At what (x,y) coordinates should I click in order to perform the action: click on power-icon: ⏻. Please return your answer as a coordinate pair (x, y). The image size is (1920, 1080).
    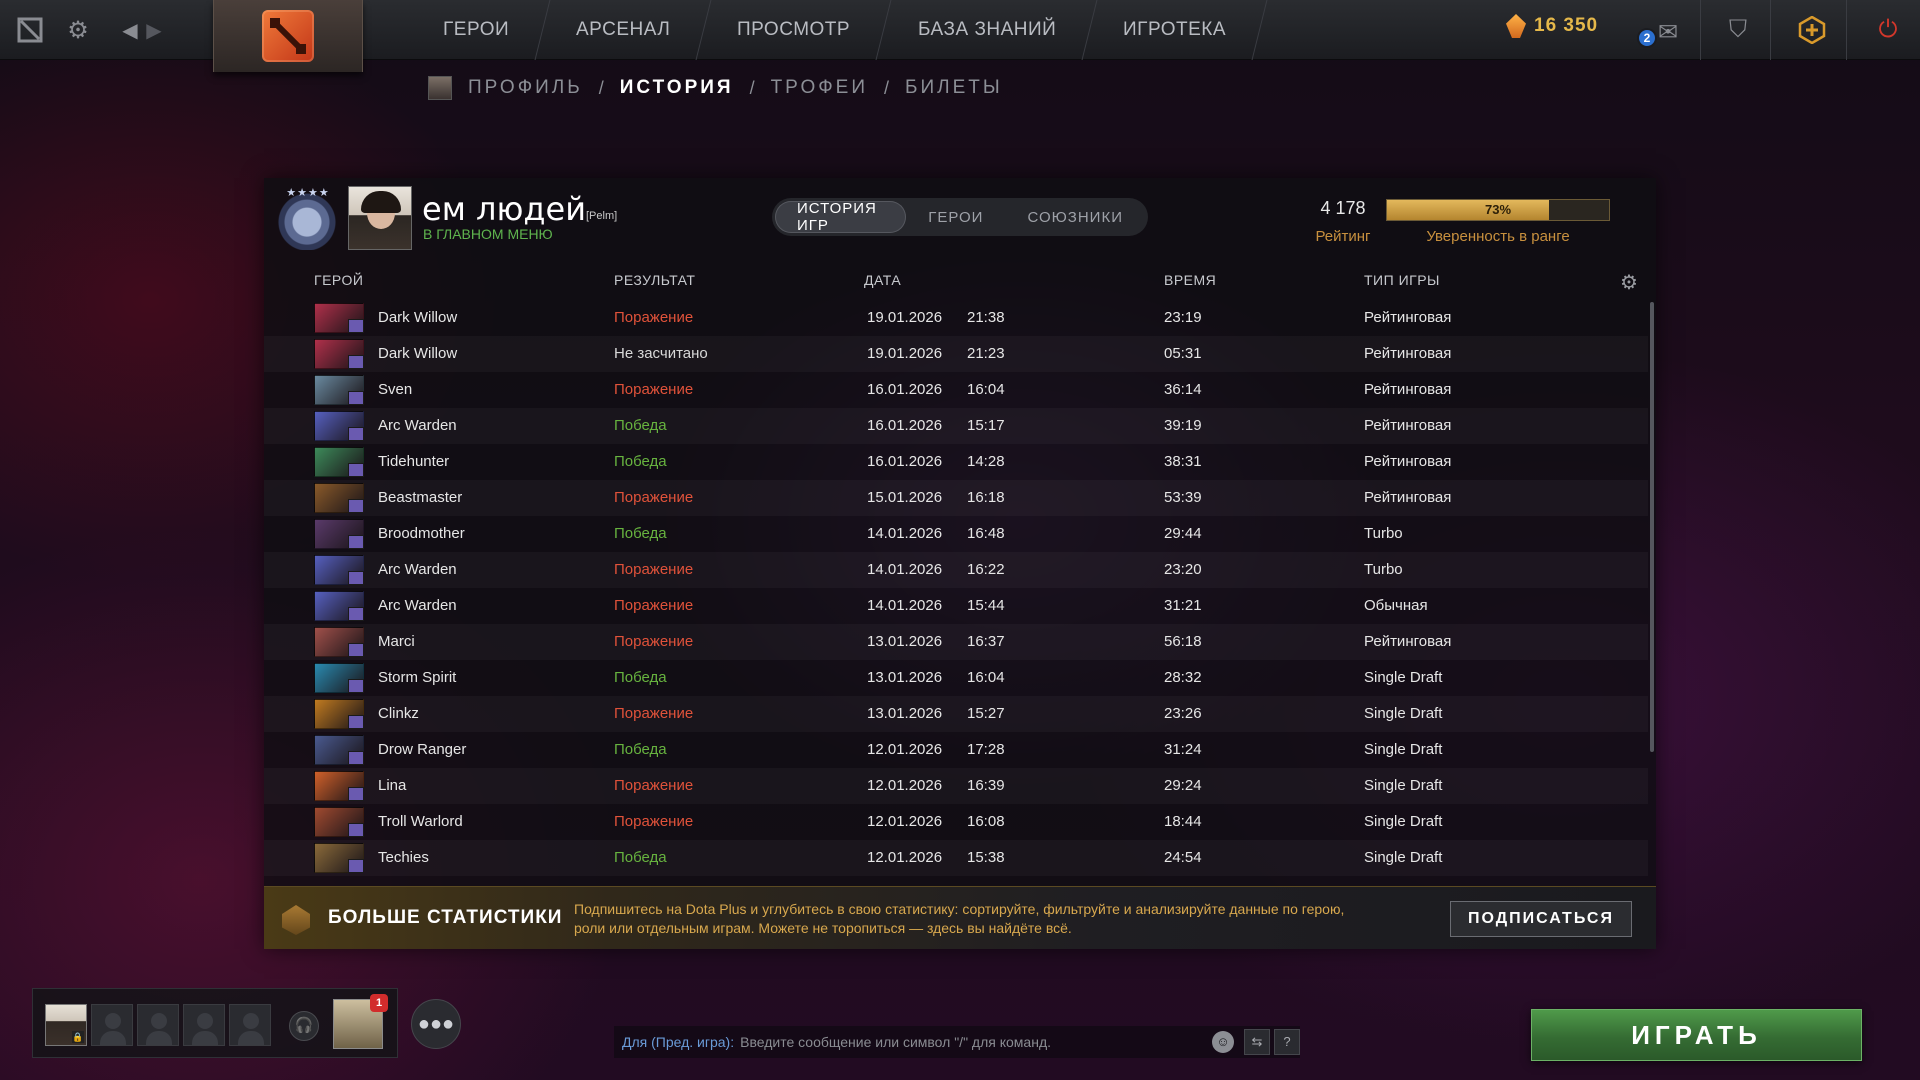
    Looking at the image, I should click on (1888, 30).